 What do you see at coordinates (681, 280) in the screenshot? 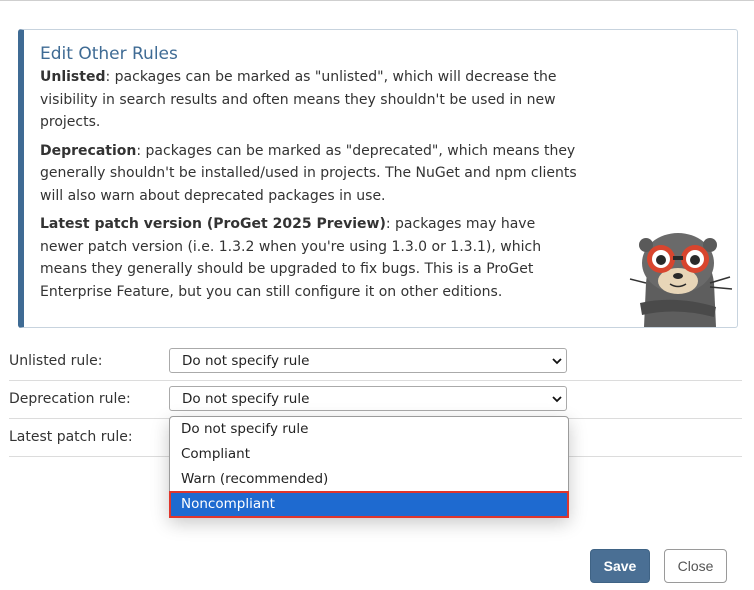
I see `otter-mascot-illustration` at bounding box center [681, 280].